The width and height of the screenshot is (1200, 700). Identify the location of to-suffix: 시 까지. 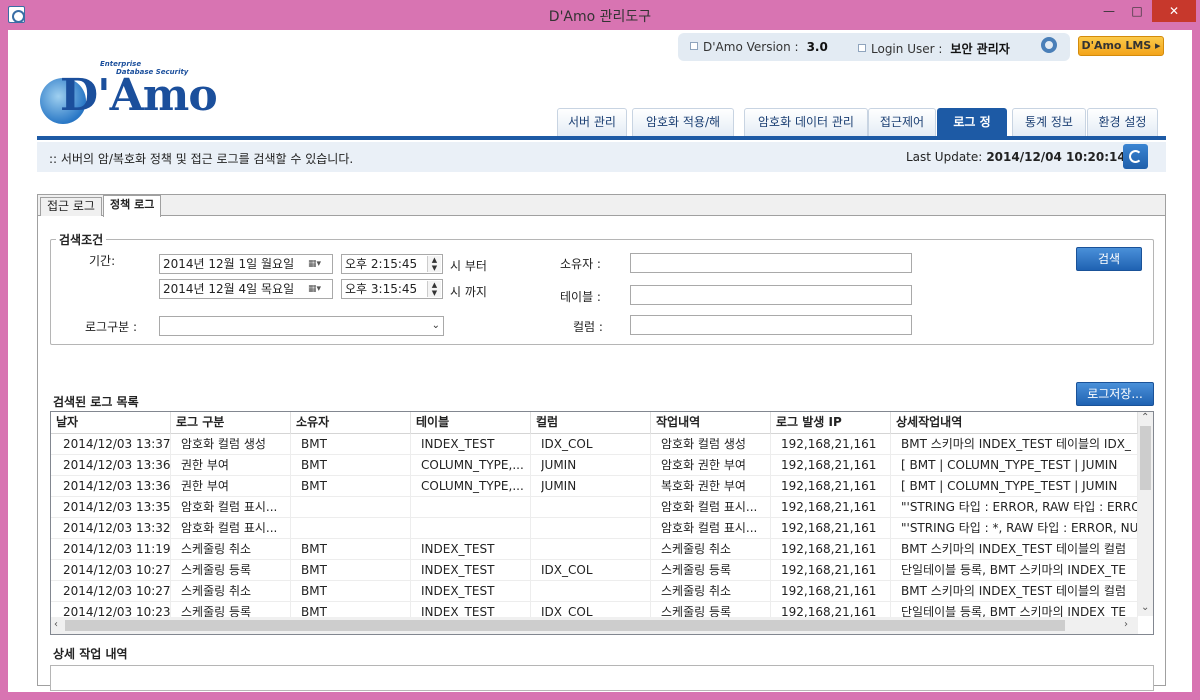
(468, 292).